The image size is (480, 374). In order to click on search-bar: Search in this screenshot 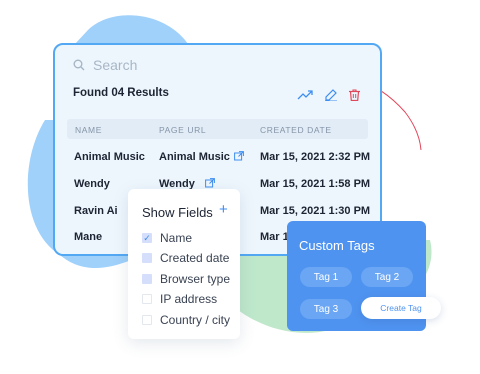, I will do `click(105, 65)`.